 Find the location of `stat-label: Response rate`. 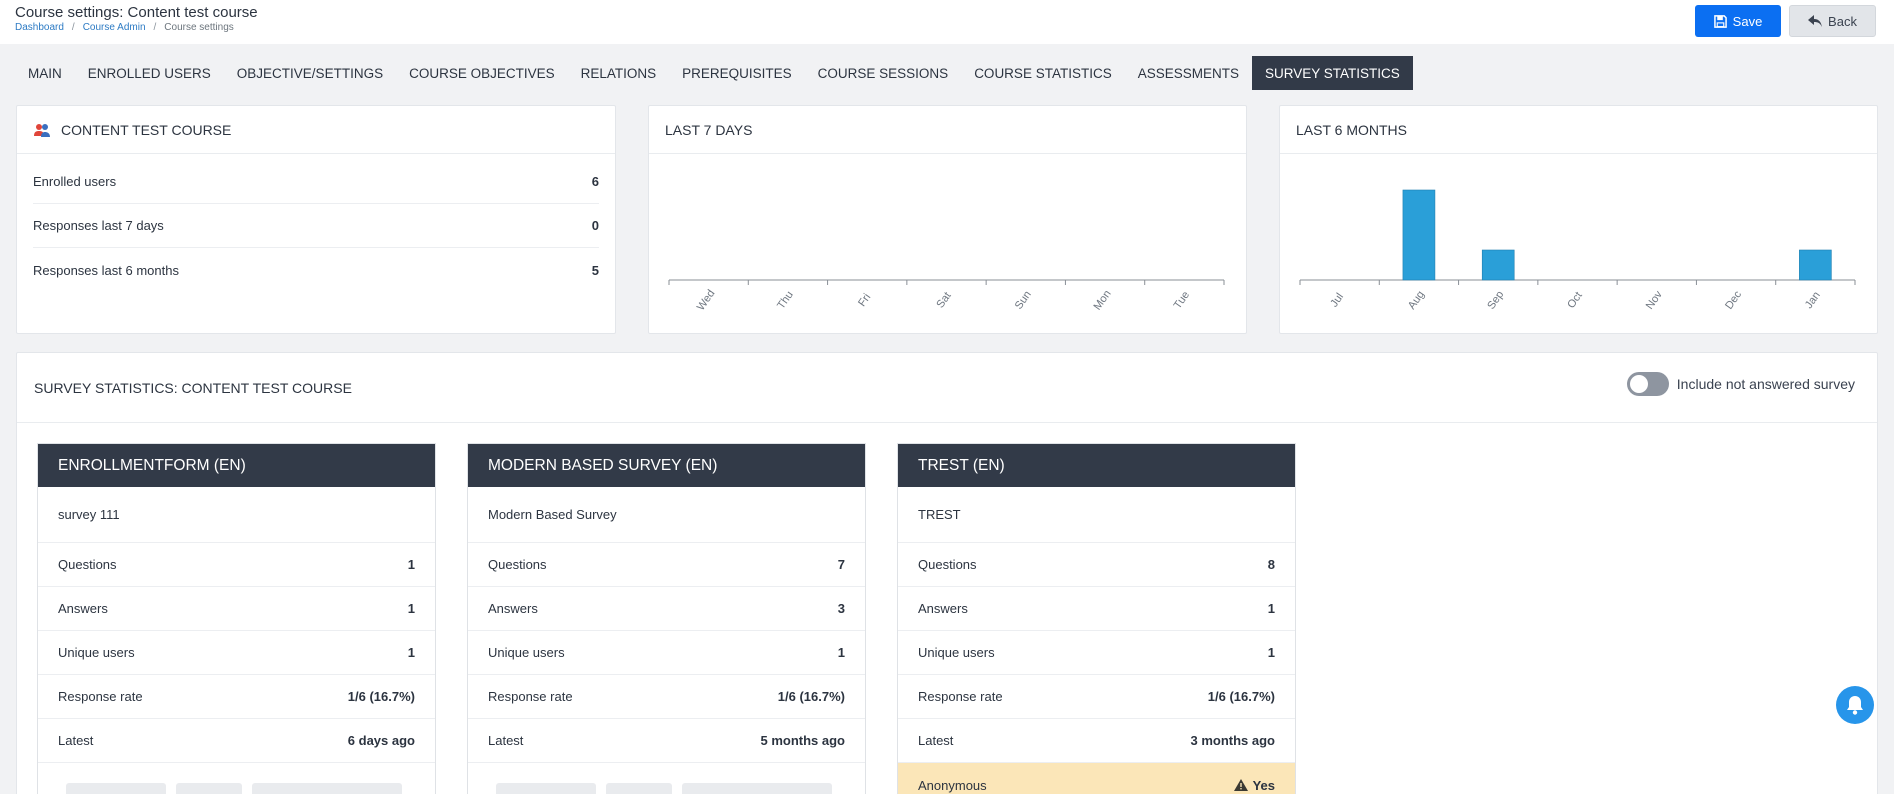

stat-label: Response rate is located at coordinates (530, 696).